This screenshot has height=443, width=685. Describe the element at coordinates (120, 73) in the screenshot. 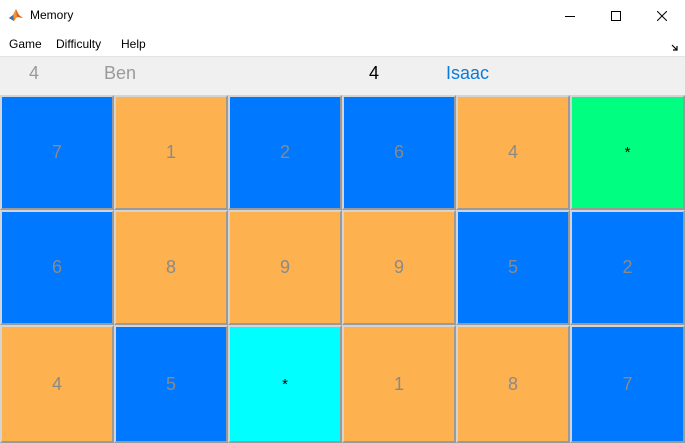

I see `player1-name: Ben` at that location.